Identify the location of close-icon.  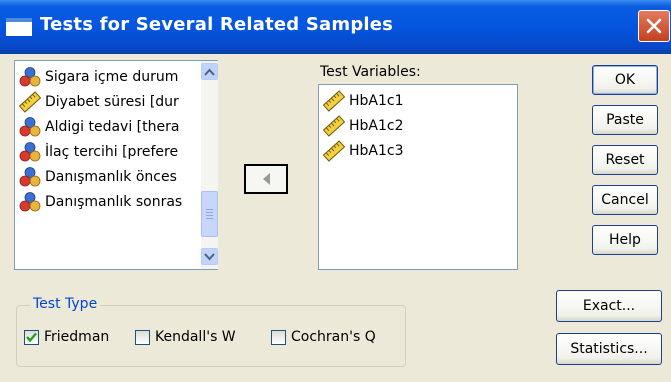
(654, 26).